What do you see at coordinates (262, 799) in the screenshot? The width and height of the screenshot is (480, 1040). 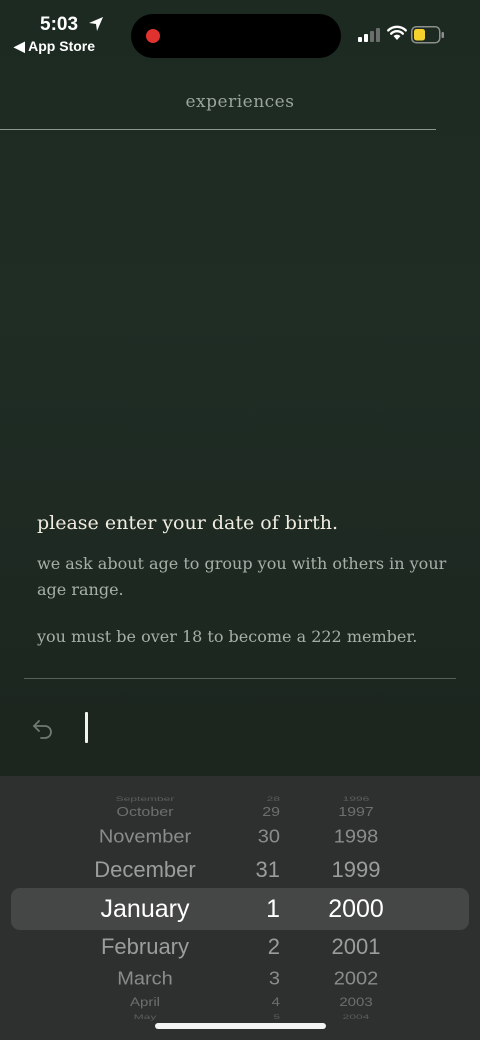 I see `picker-day-item: 28` at bounding box center [262, 799].